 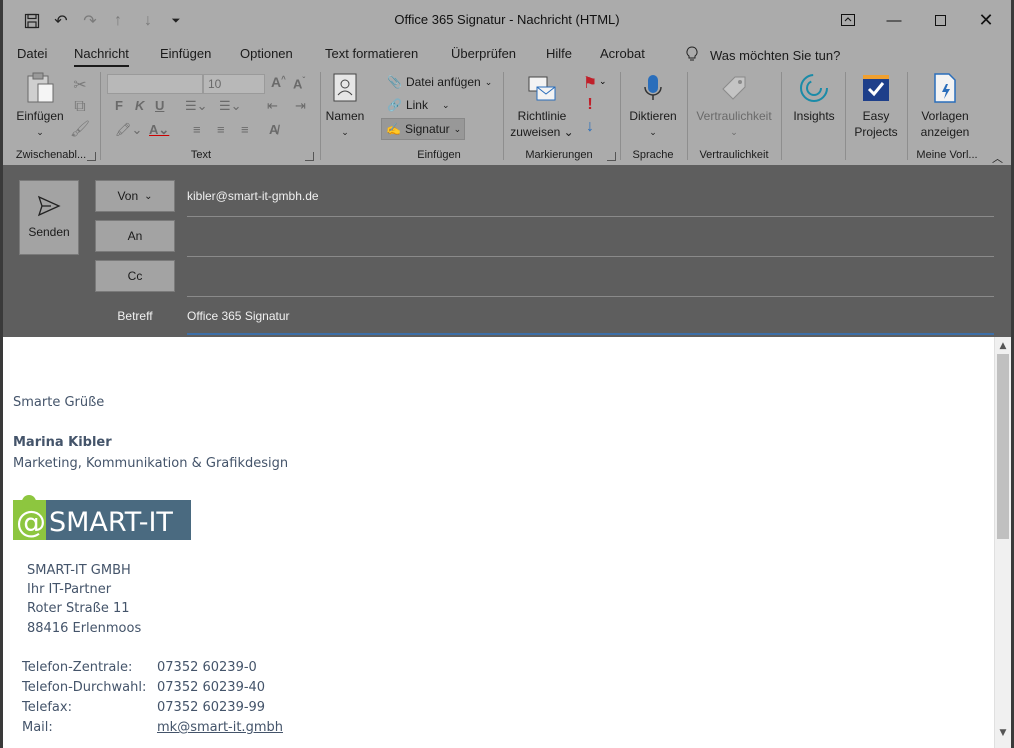 I want to click on low-importance-icon: ↓, so click(x=590, y=127).